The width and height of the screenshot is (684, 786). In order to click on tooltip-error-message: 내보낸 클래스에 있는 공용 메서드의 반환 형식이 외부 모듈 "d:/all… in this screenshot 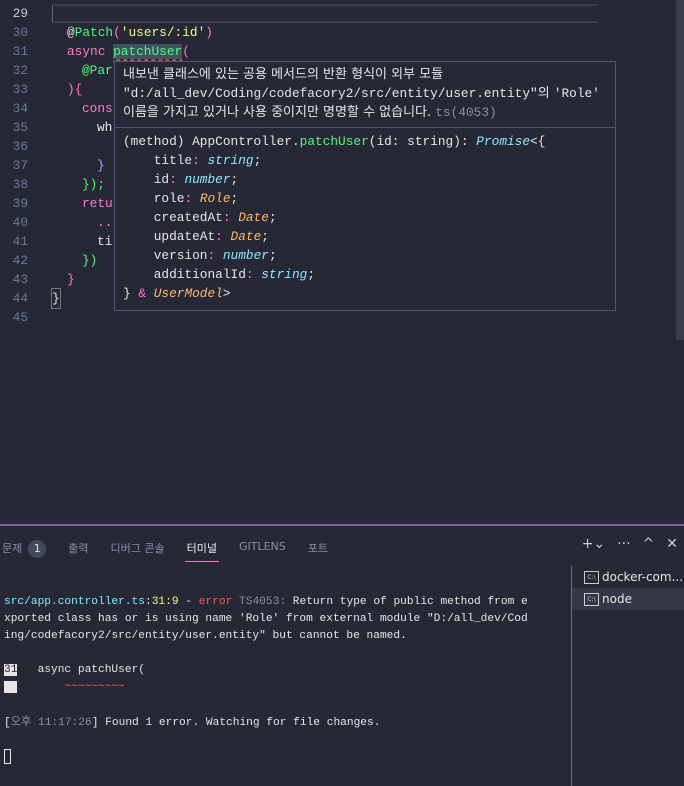, I will do `click(365, 95)`.